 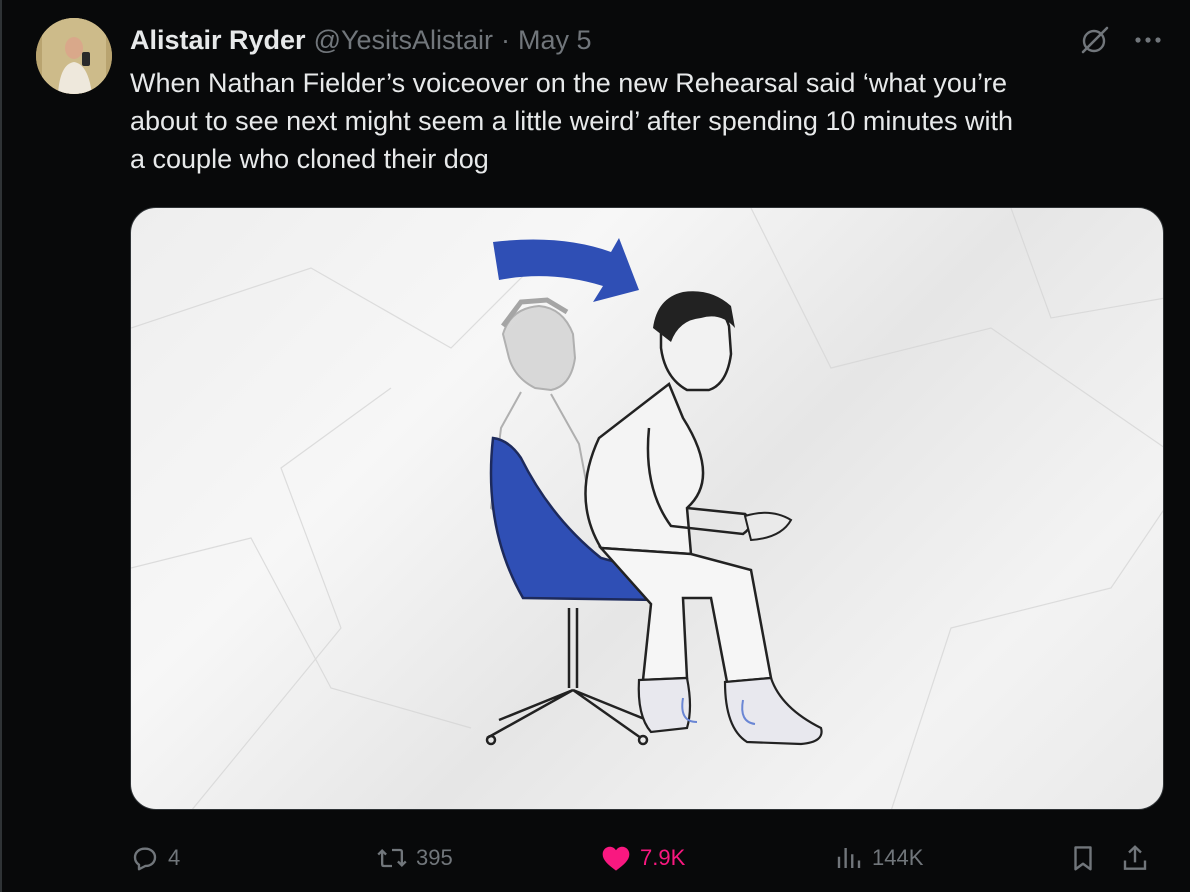 What do you see at coordinates (555, 40) in the screenshot?
I see `timestamp: May 5` at bounding box center [555, 40].